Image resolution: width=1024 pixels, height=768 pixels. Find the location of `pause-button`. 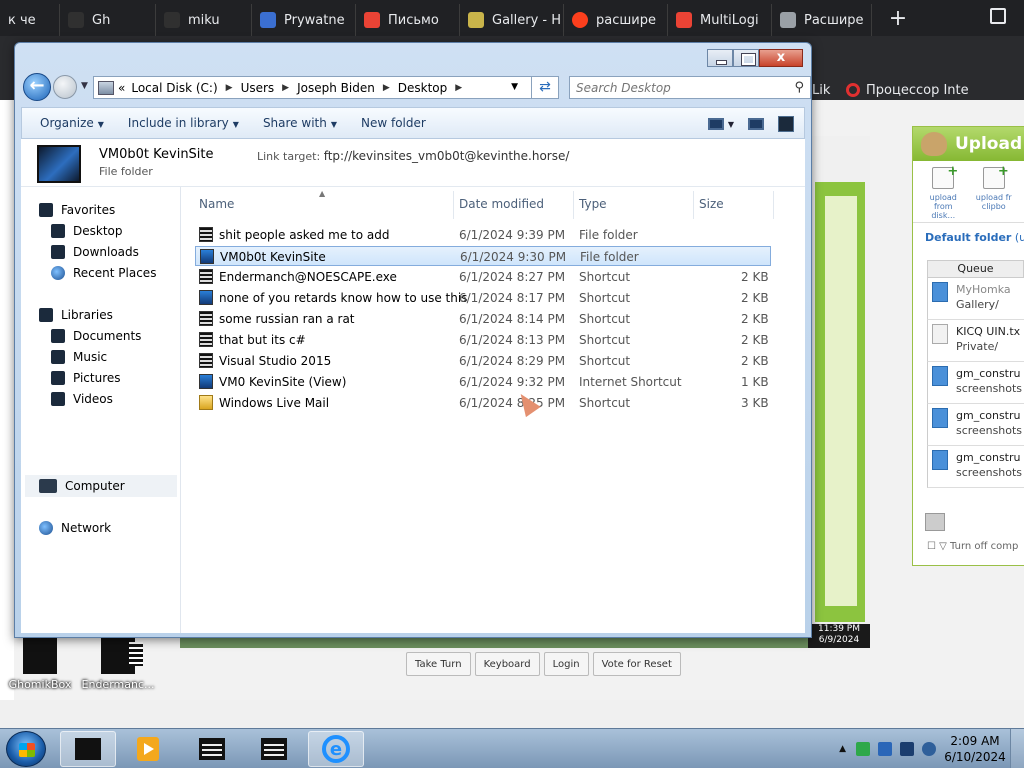

pause-button is located at coordinates (935, 522).